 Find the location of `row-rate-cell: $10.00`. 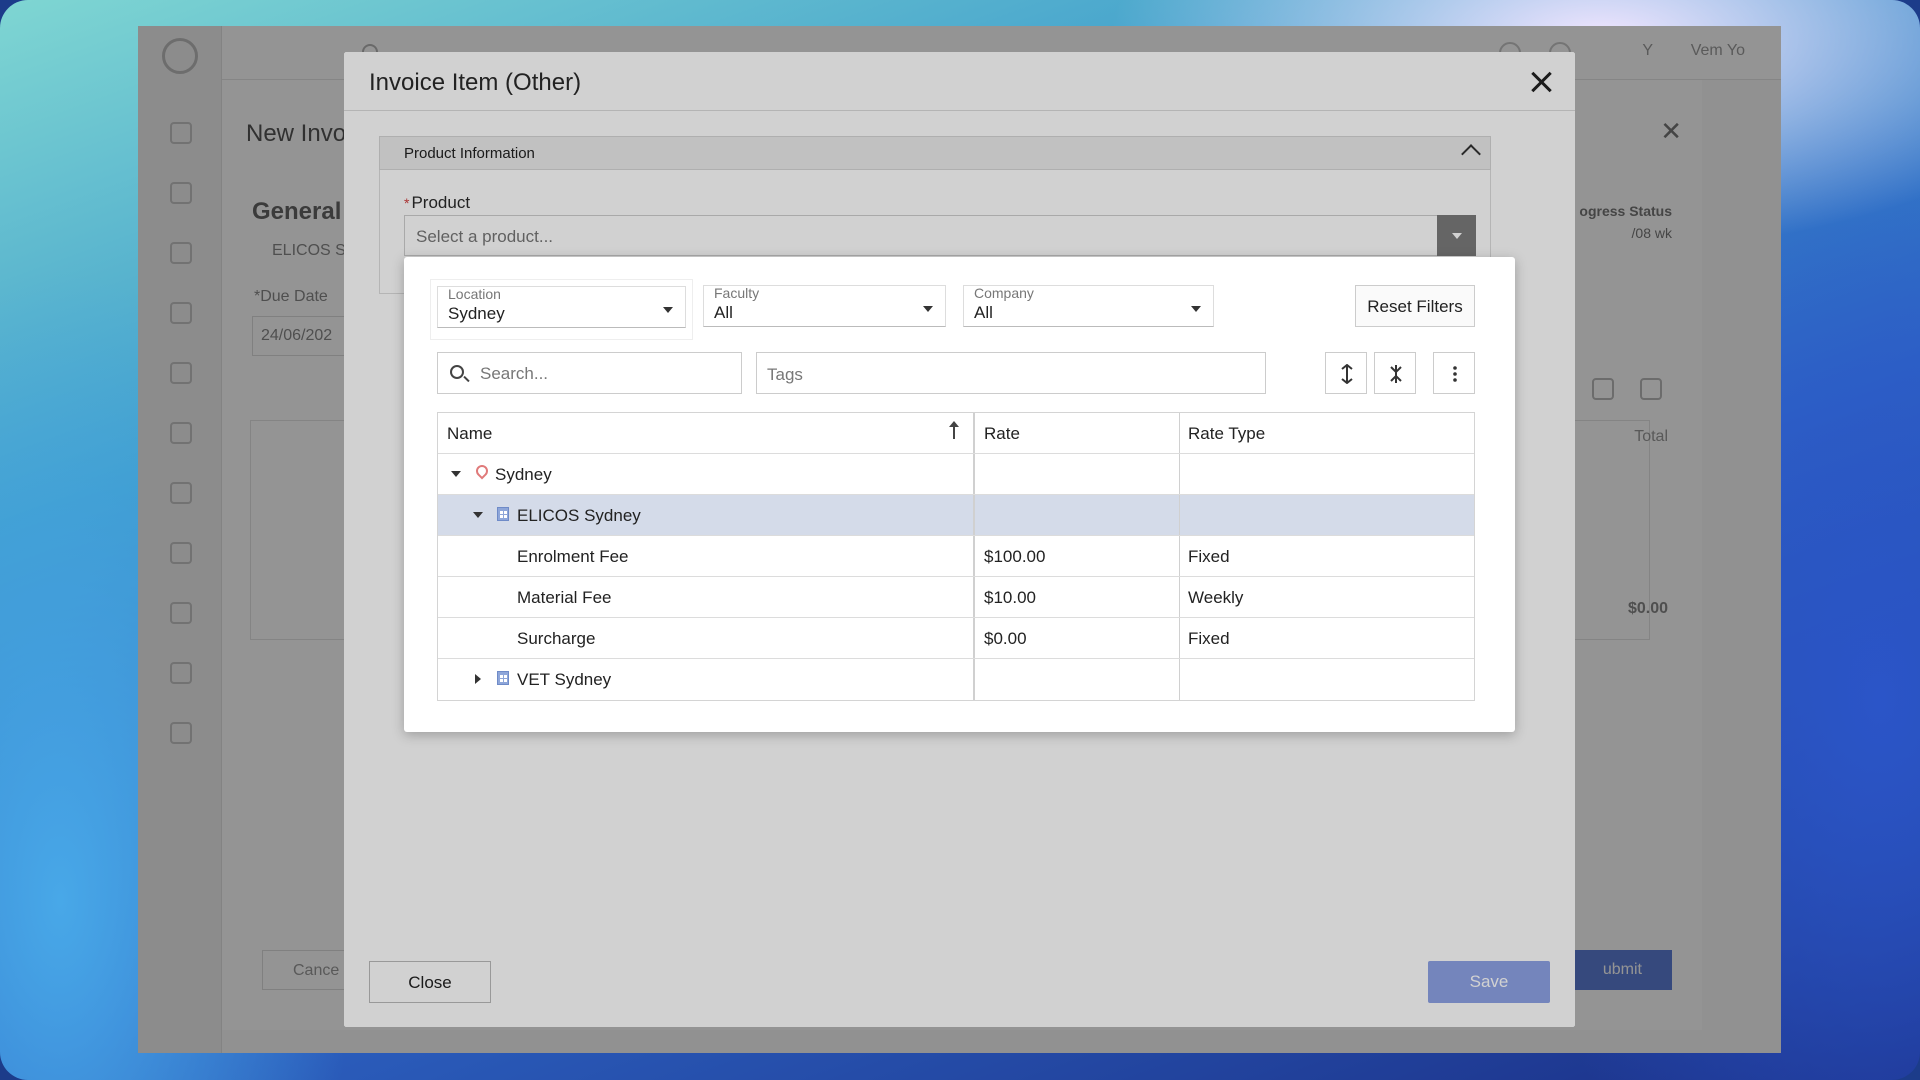

row-rate-cell: $10.00 is located at coordinates (1077, 597).